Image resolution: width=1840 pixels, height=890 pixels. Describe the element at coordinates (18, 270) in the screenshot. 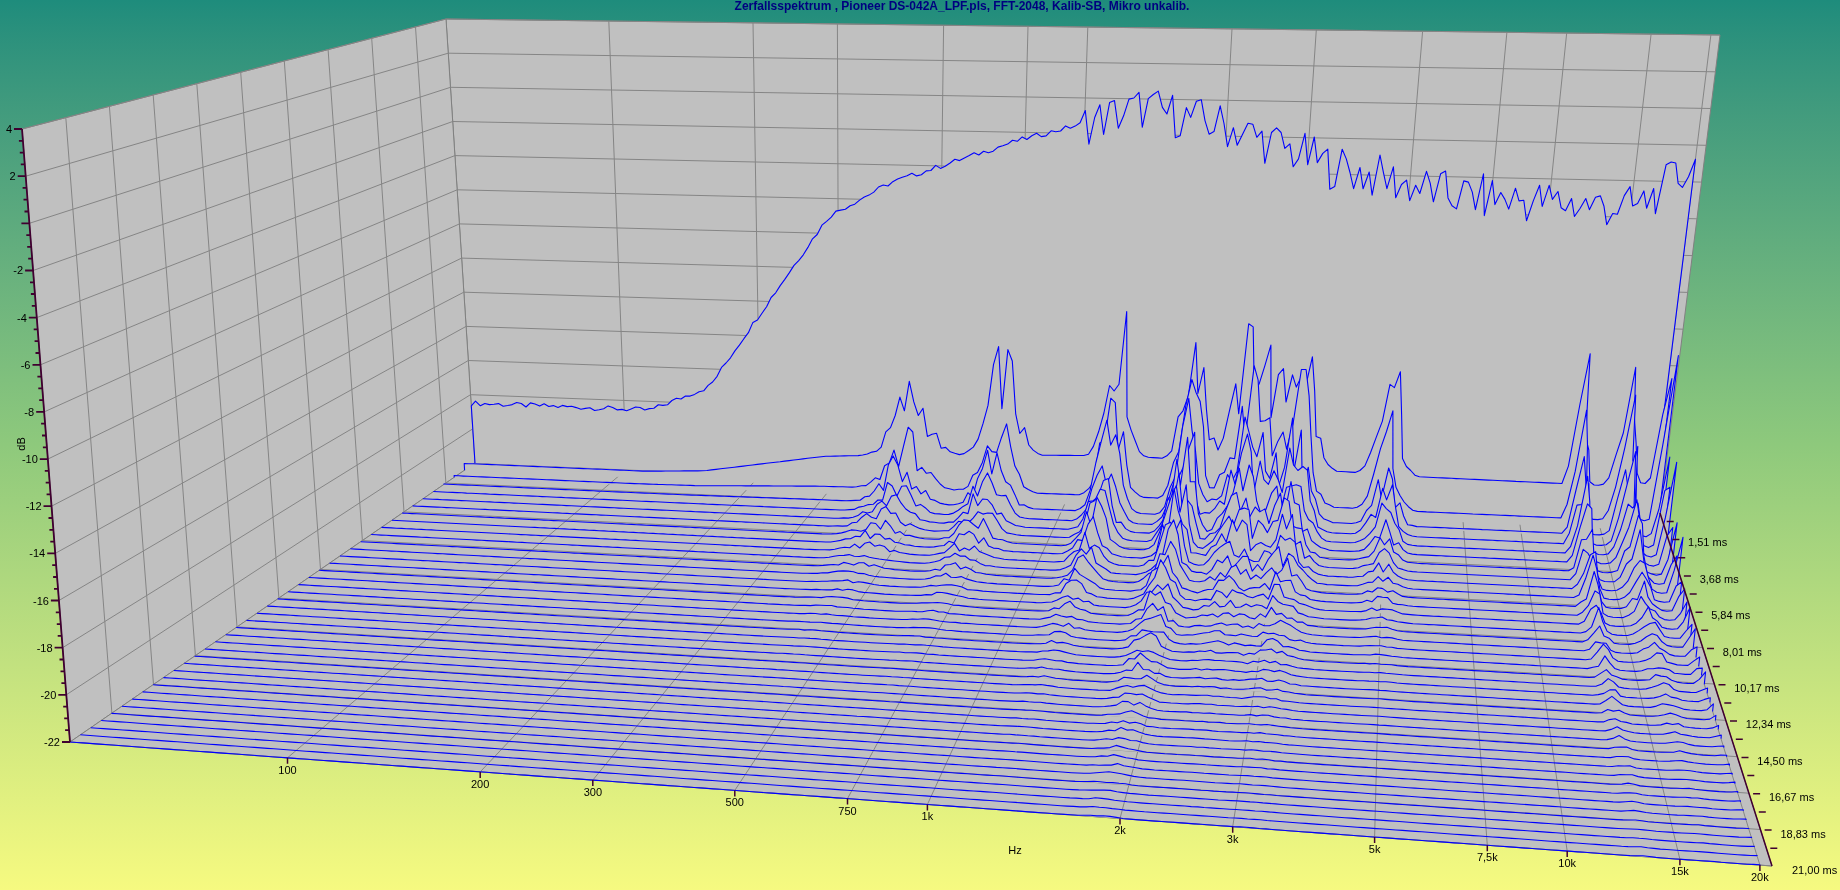

I see `db-tick-label: -2` at that location.